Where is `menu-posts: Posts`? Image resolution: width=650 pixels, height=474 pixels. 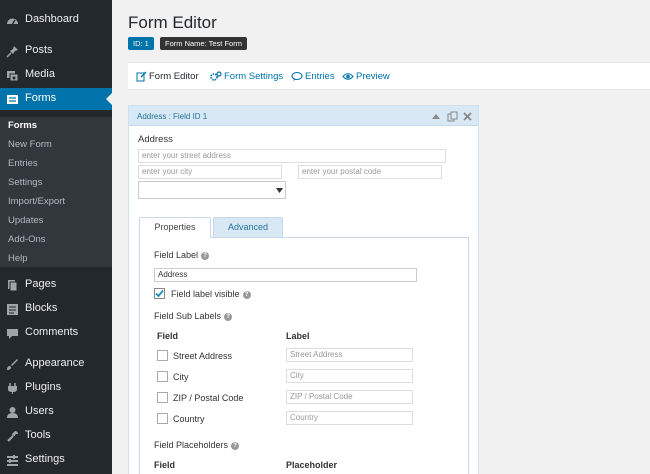
menu-posts: Posts is located at coordinates (56, 51).